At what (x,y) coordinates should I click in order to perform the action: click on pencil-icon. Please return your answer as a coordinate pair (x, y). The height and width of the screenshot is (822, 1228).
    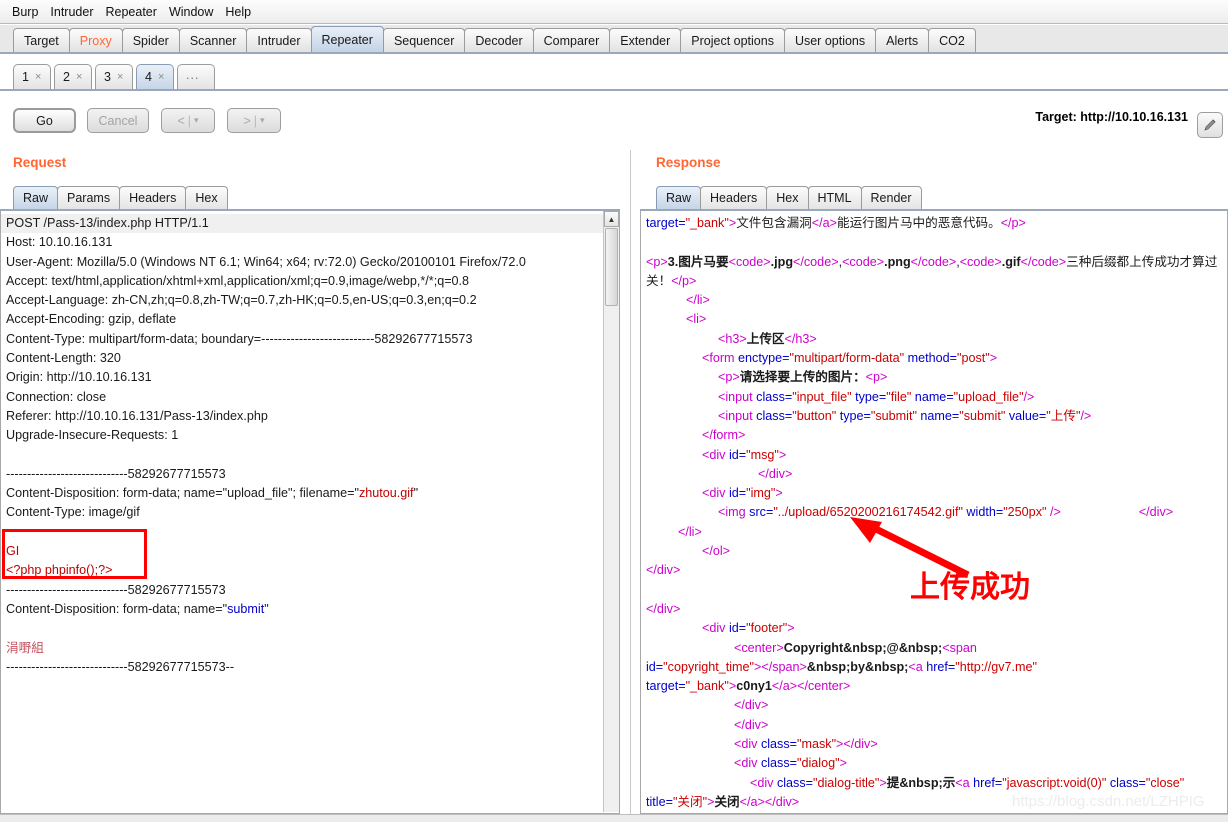
    Looking at the image, I should click on (1210, 125).